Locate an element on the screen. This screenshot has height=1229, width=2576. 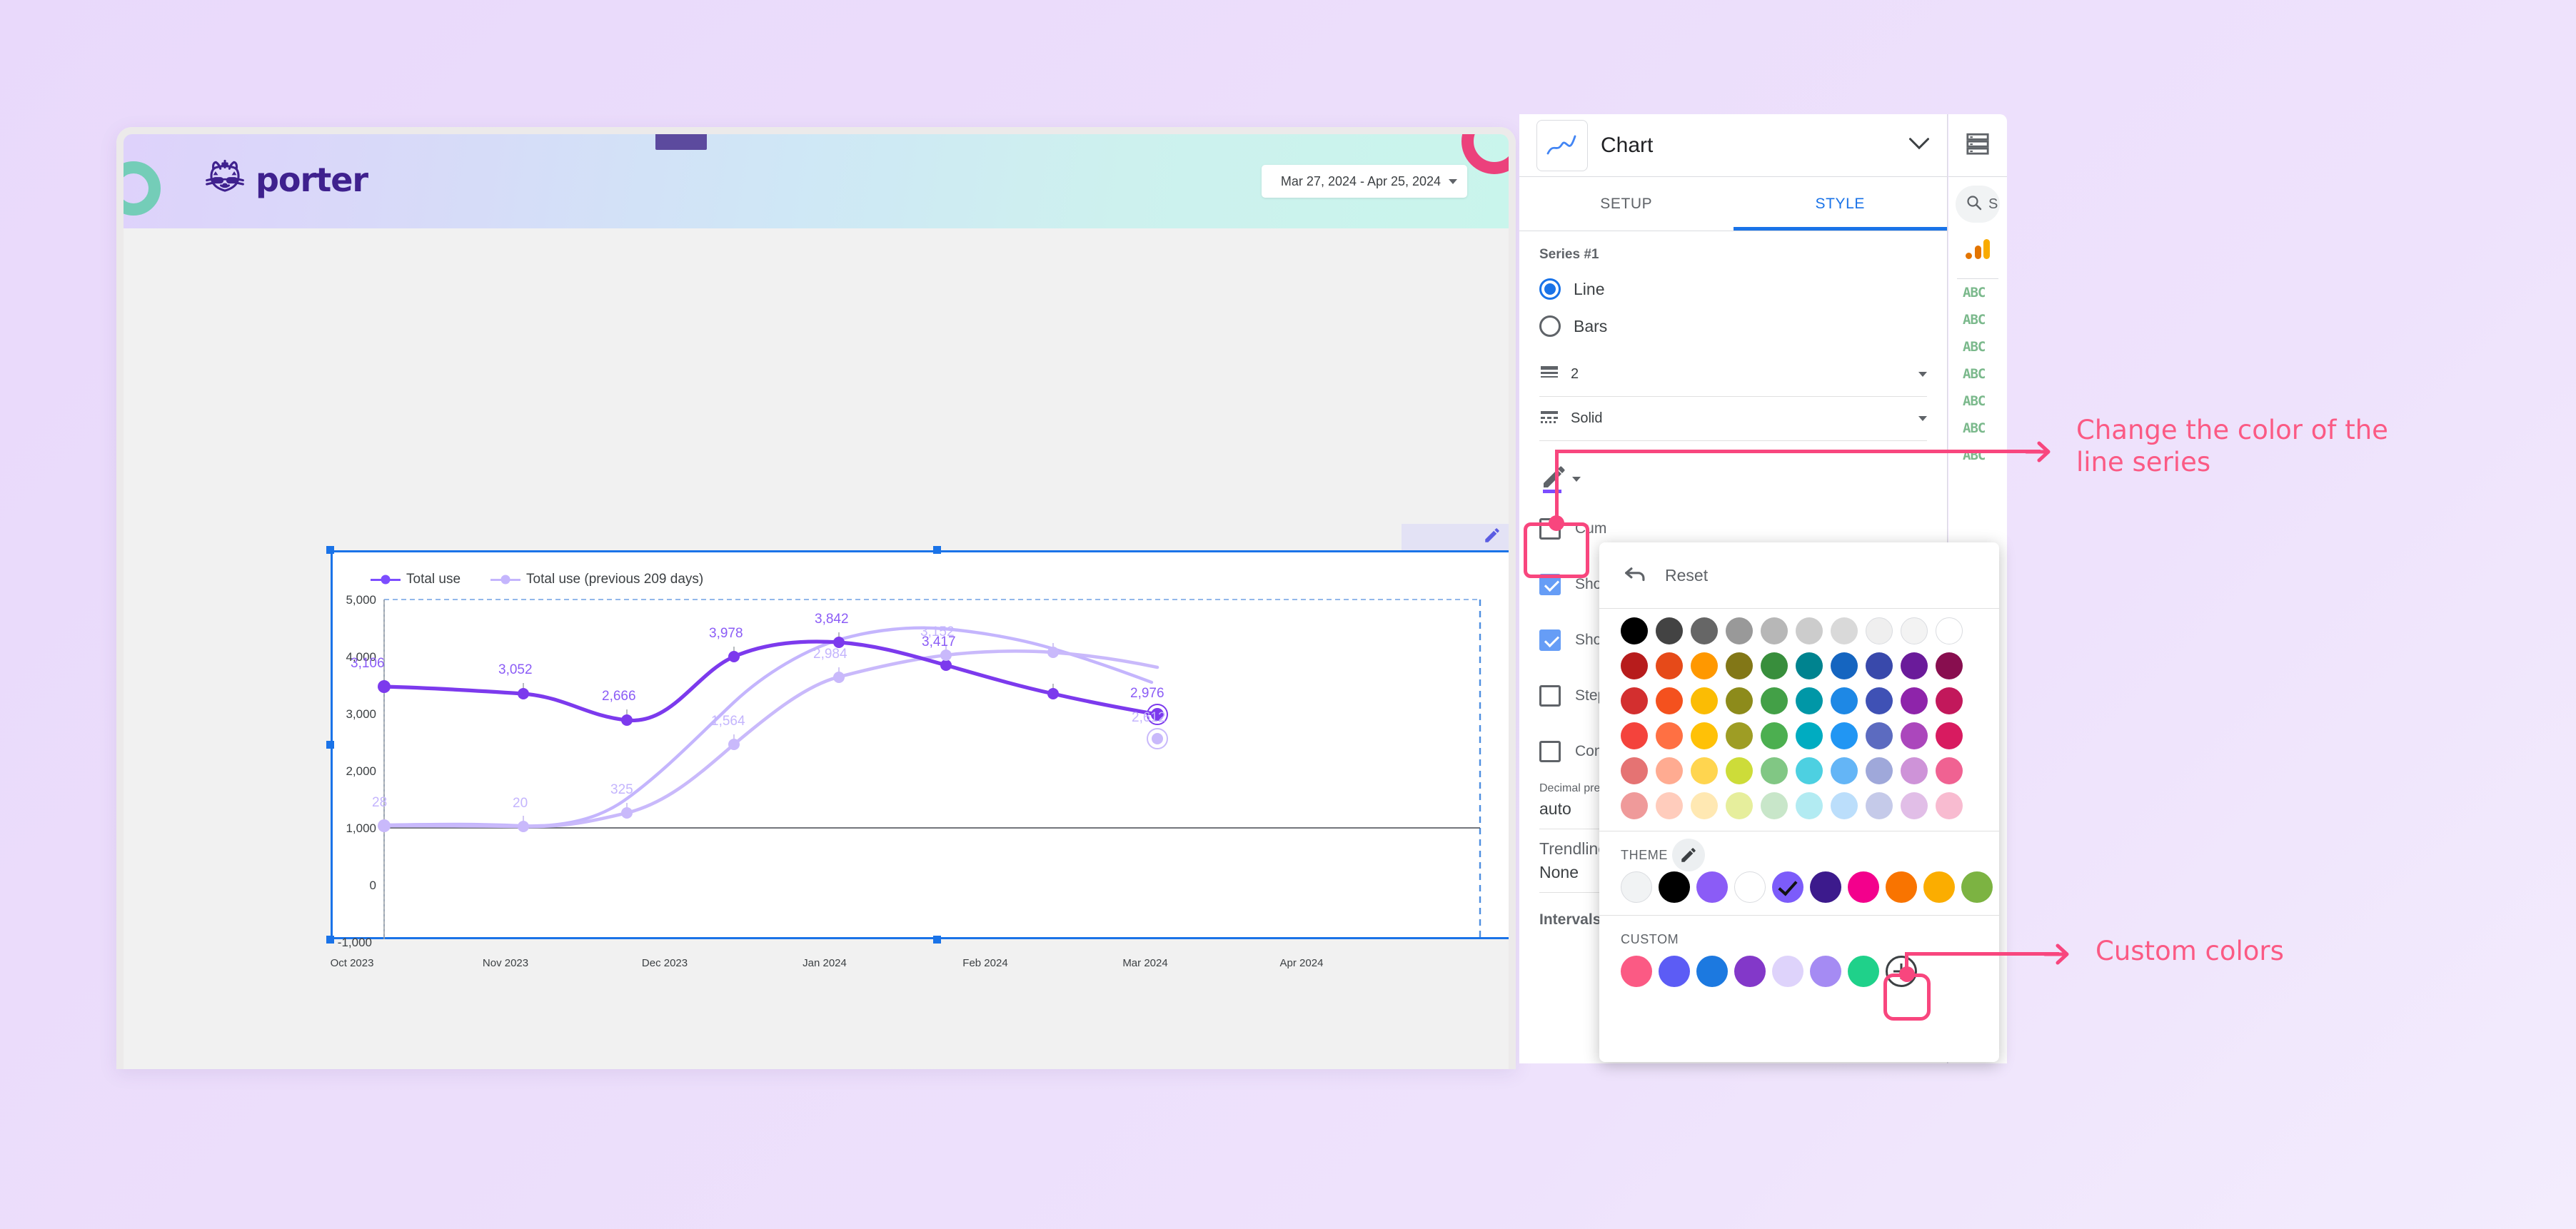
data-search-input: S is located at coordinates (1978, 205).